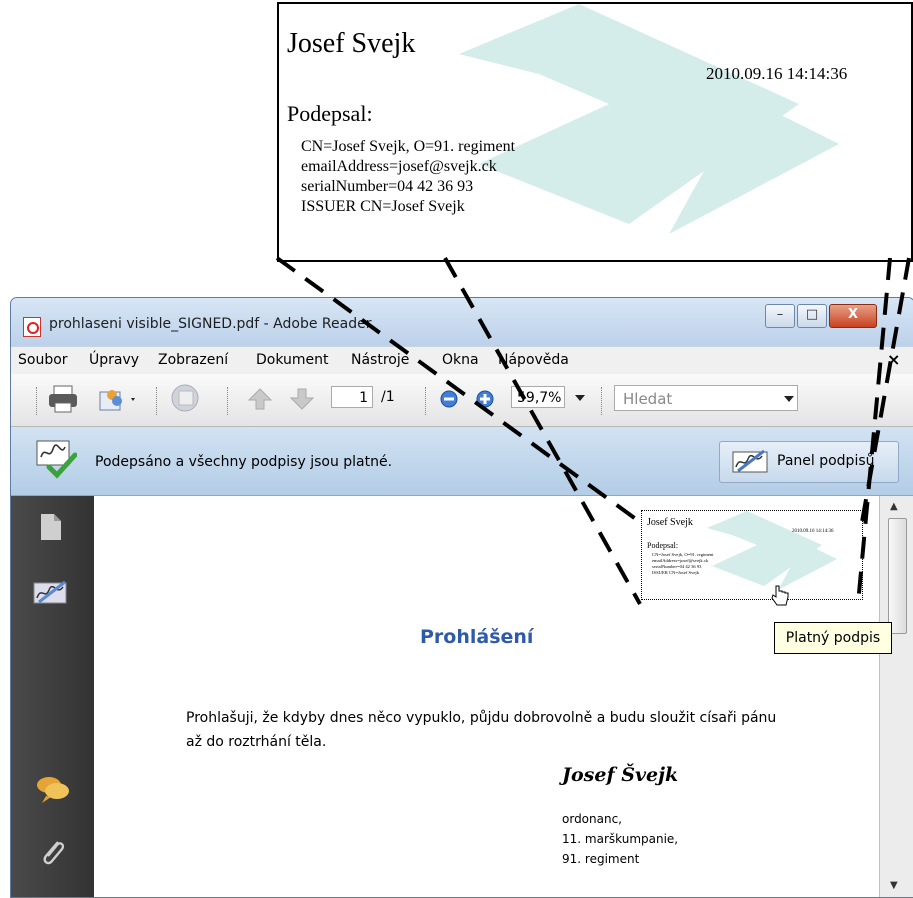 The width and height of the screenshot is (913, 898). Describe the element at coordinates (897, 576) in the screenshot. I see `scroll-thumb` at that location.